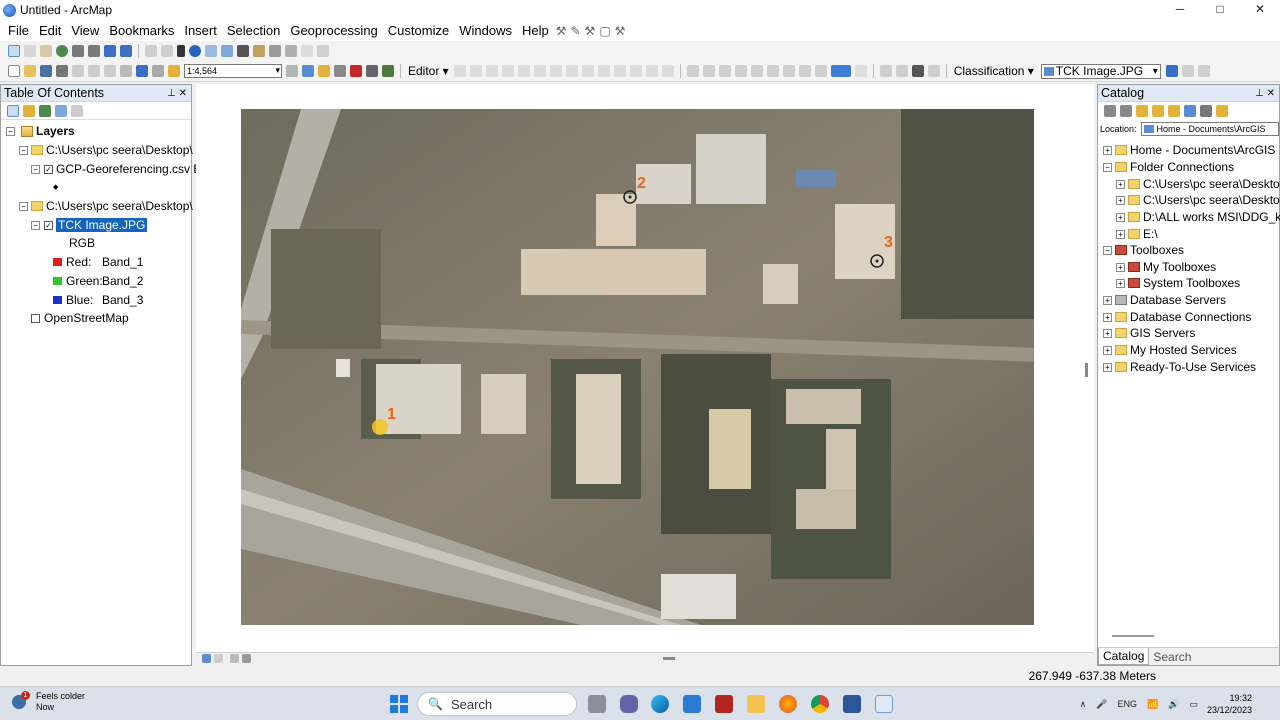  I want to click on weather-widget: 1 Feels colder Now, so click(48, 702).